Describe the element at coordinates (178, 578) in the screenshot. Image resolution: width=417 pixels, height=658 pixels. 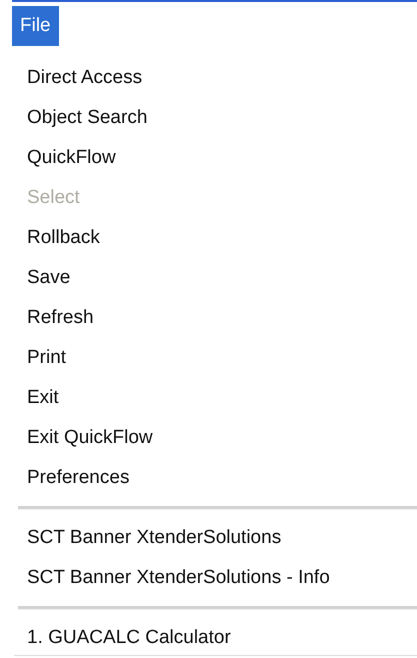
I see `menu-item: SCT Banner XtenderSolutions - Info` at that location.